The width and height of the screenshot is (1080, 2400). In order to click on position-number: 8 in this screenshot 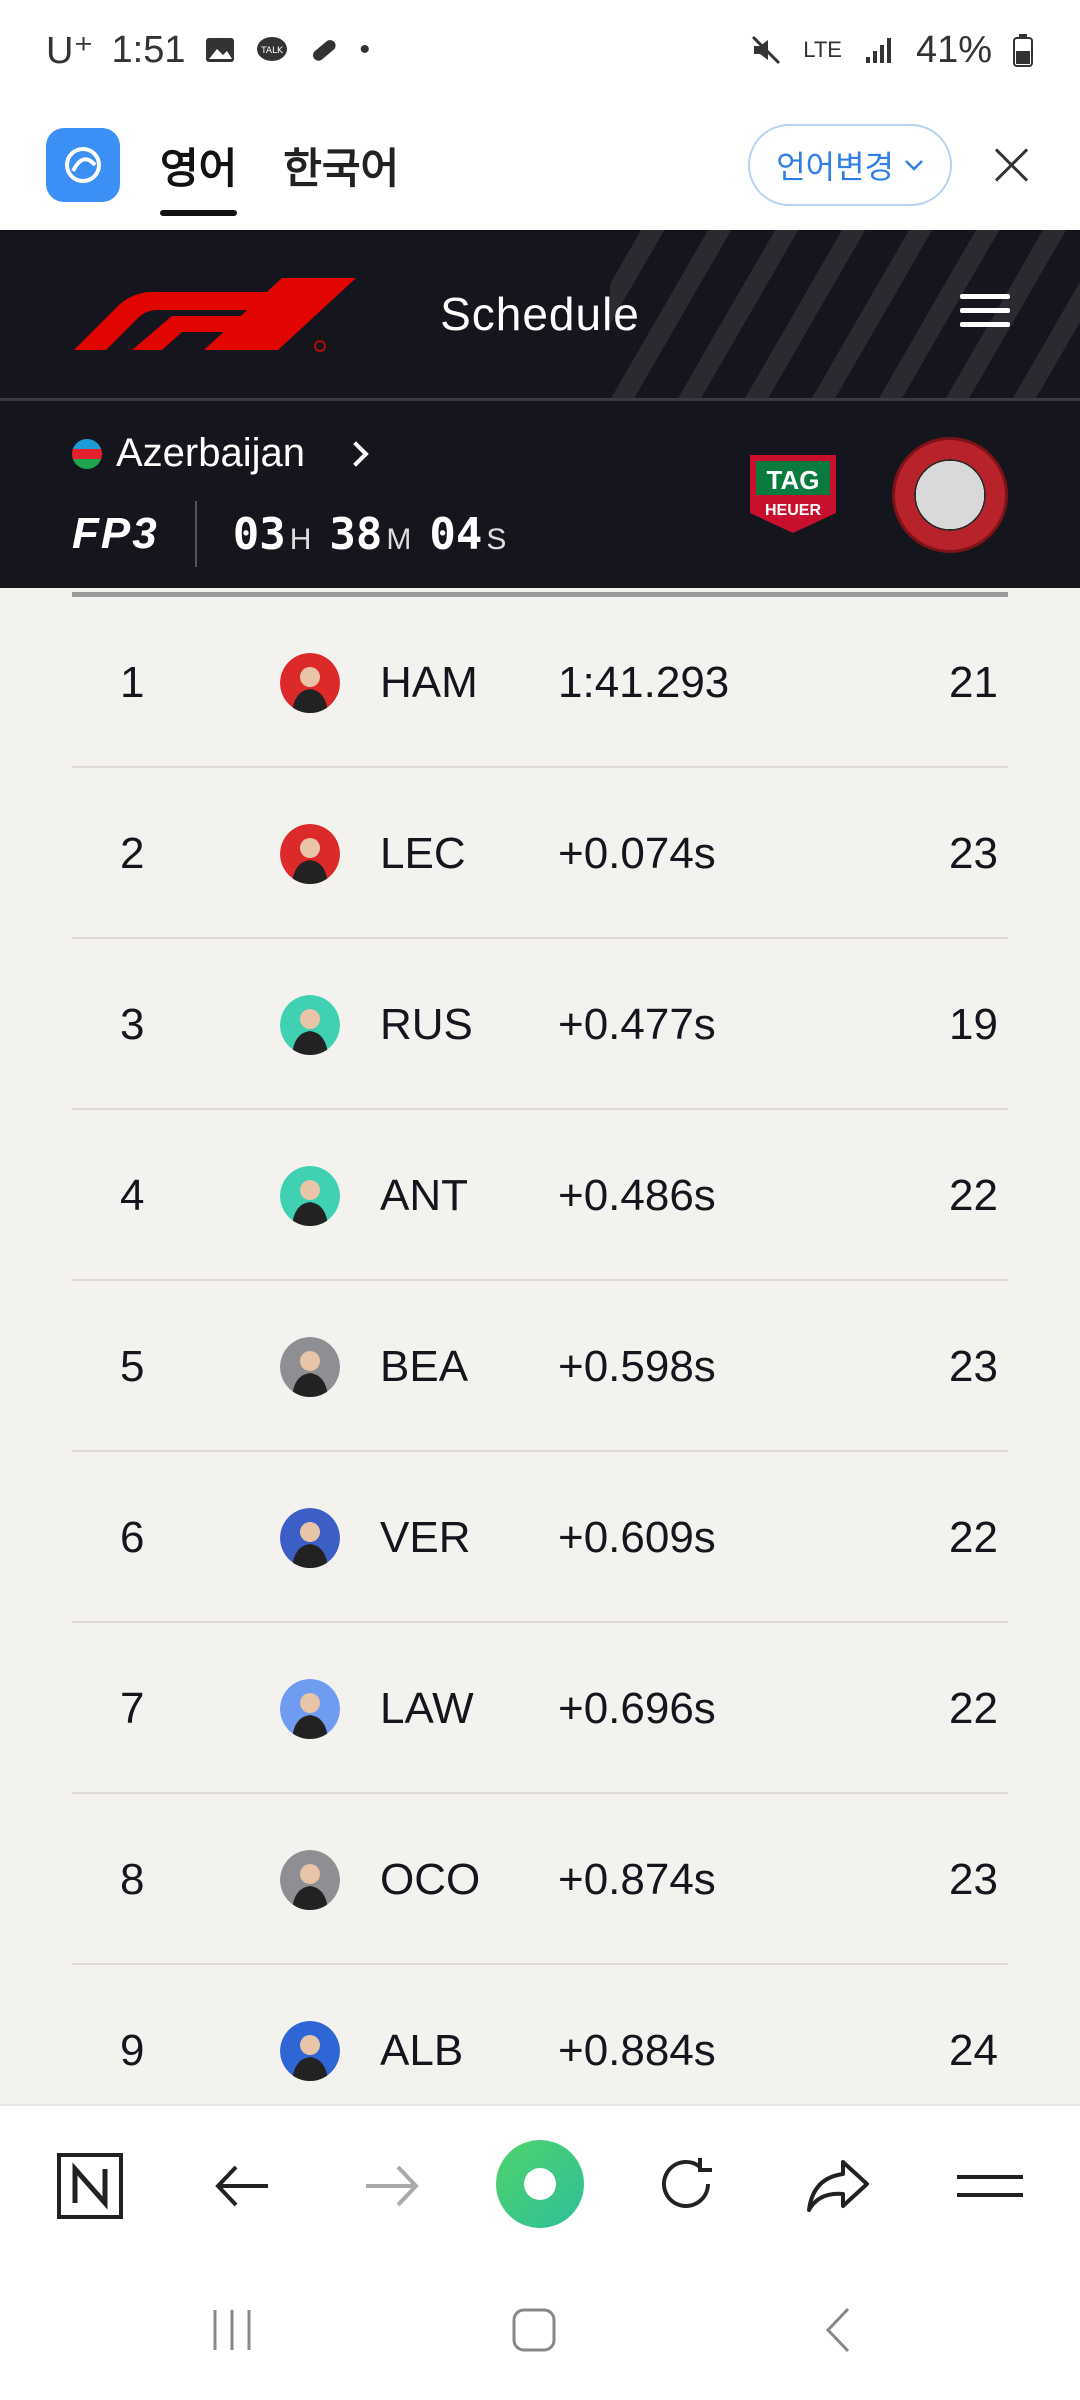, I will do `click(132, 1879)`.